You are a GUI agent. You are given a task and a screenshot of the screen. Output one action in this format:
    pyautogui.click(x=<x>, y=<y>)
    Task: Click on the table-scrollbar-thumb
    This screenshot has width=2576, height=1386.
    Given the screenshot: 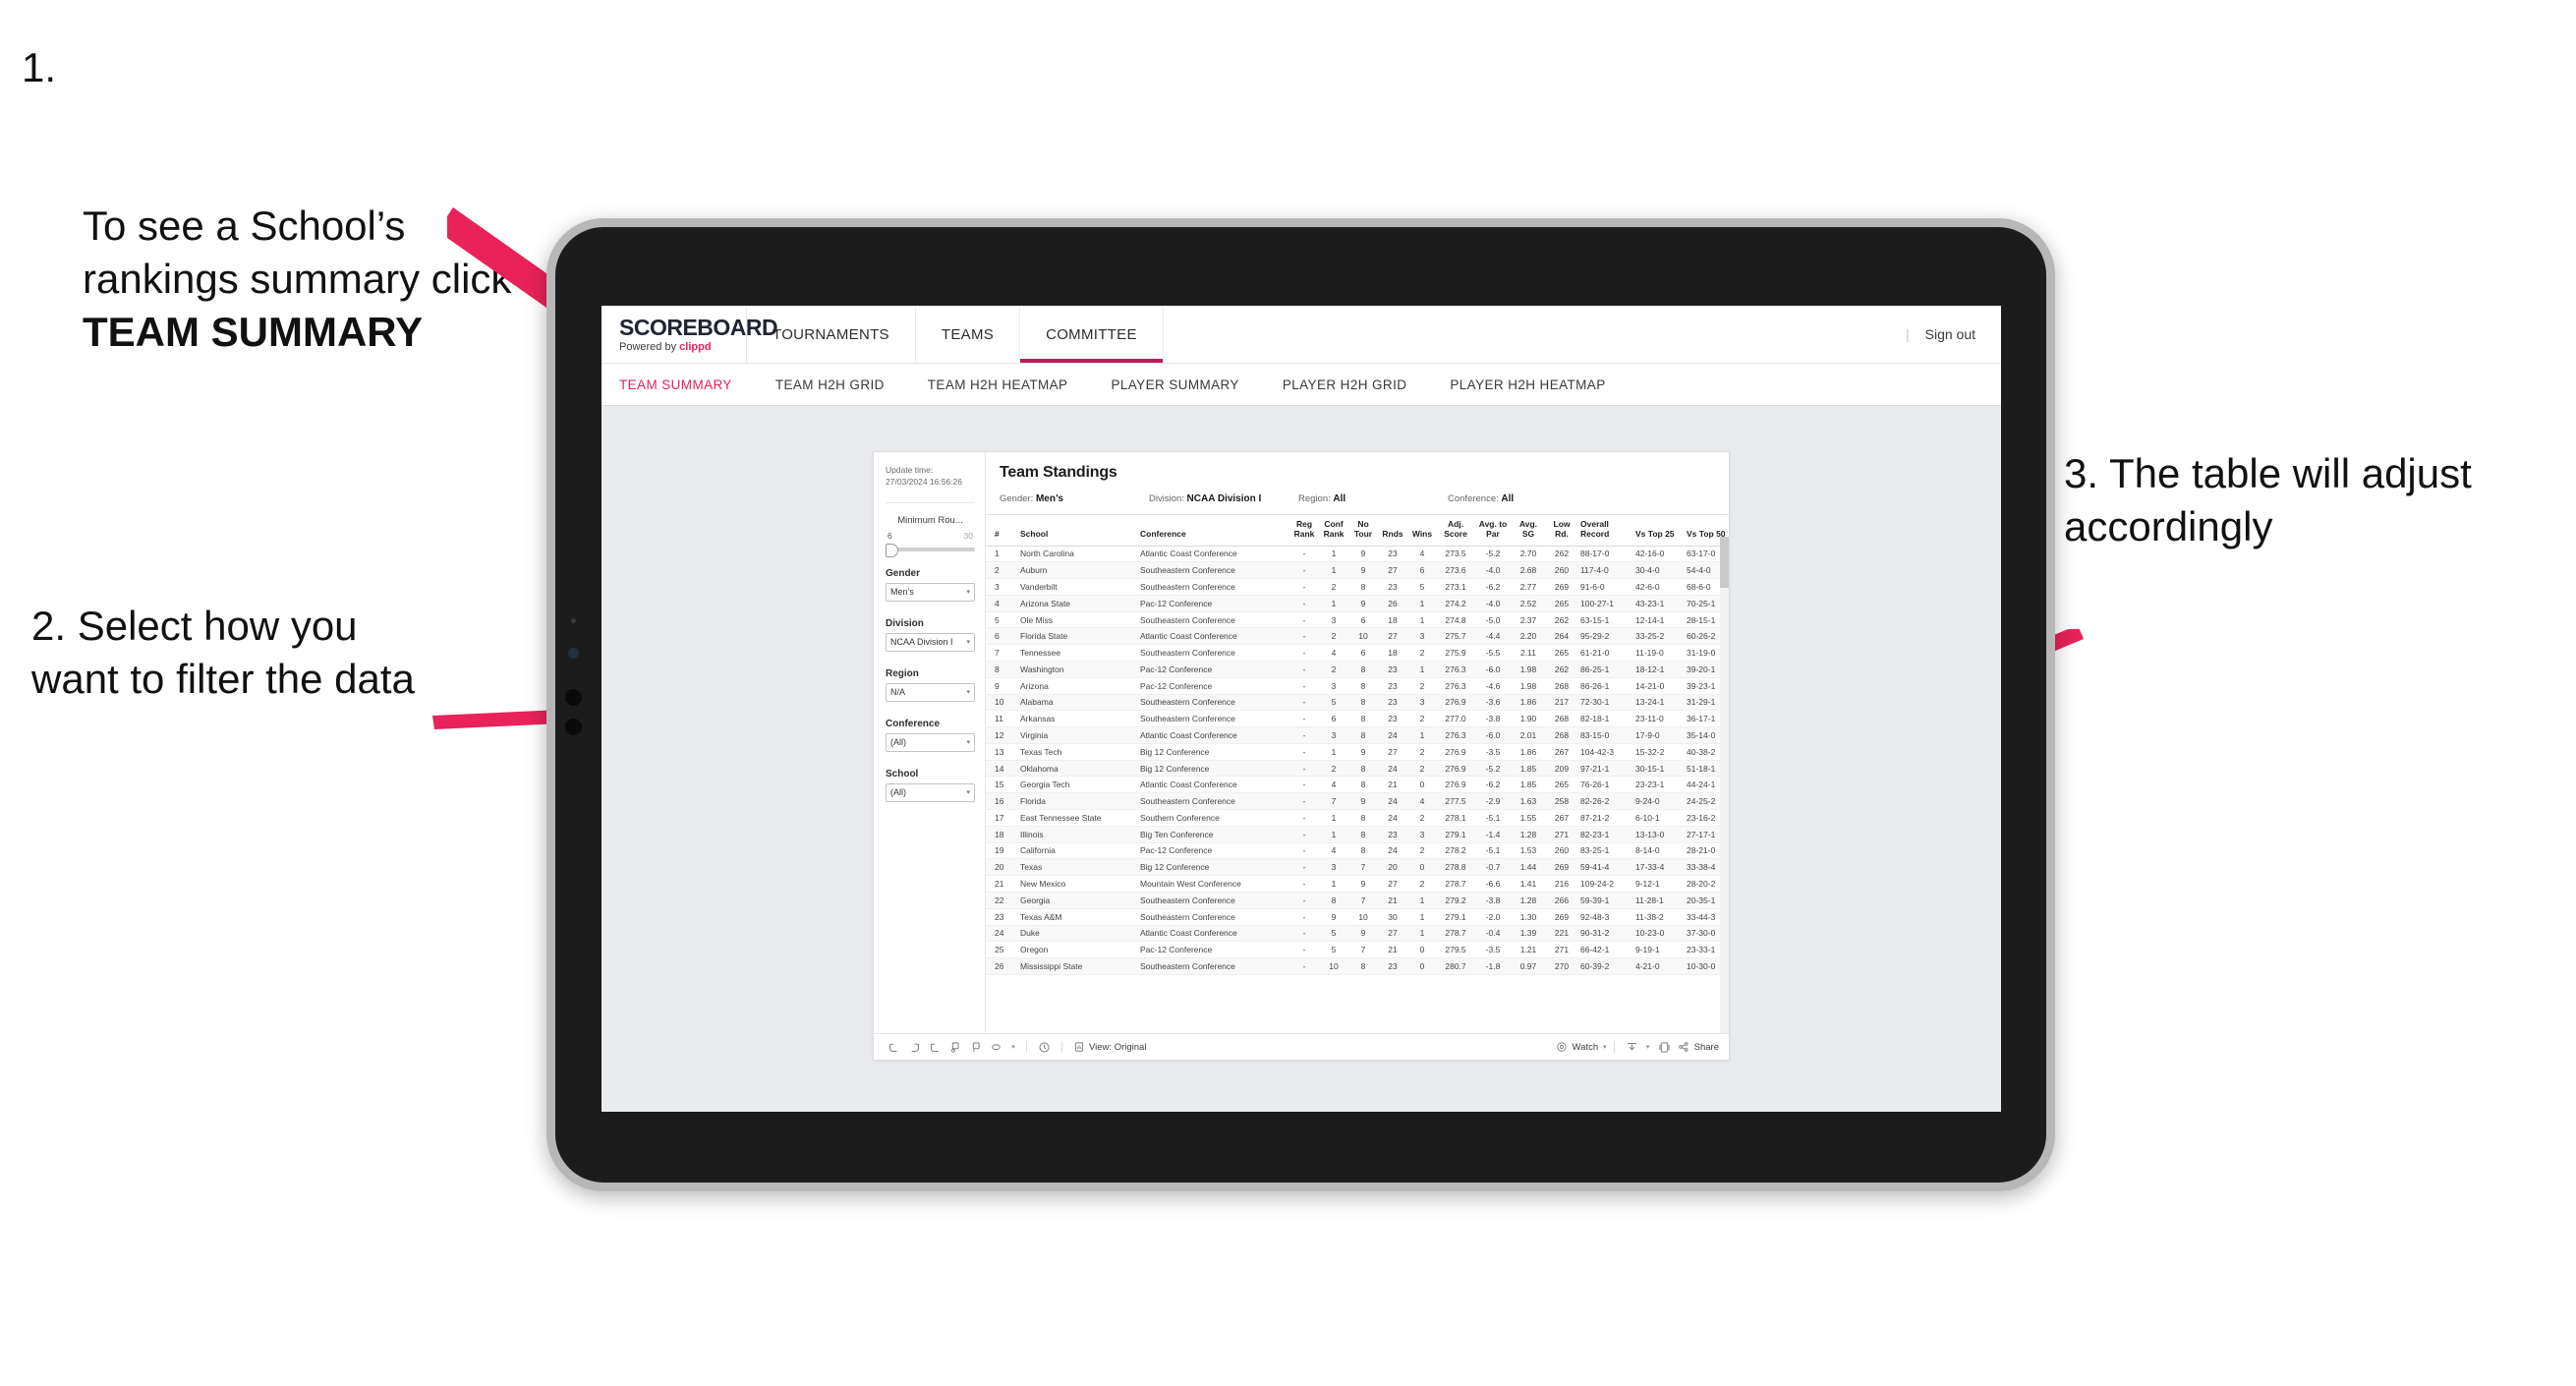 What is the action you would take?
    pyautogui.click(x=1725, y=563)
    